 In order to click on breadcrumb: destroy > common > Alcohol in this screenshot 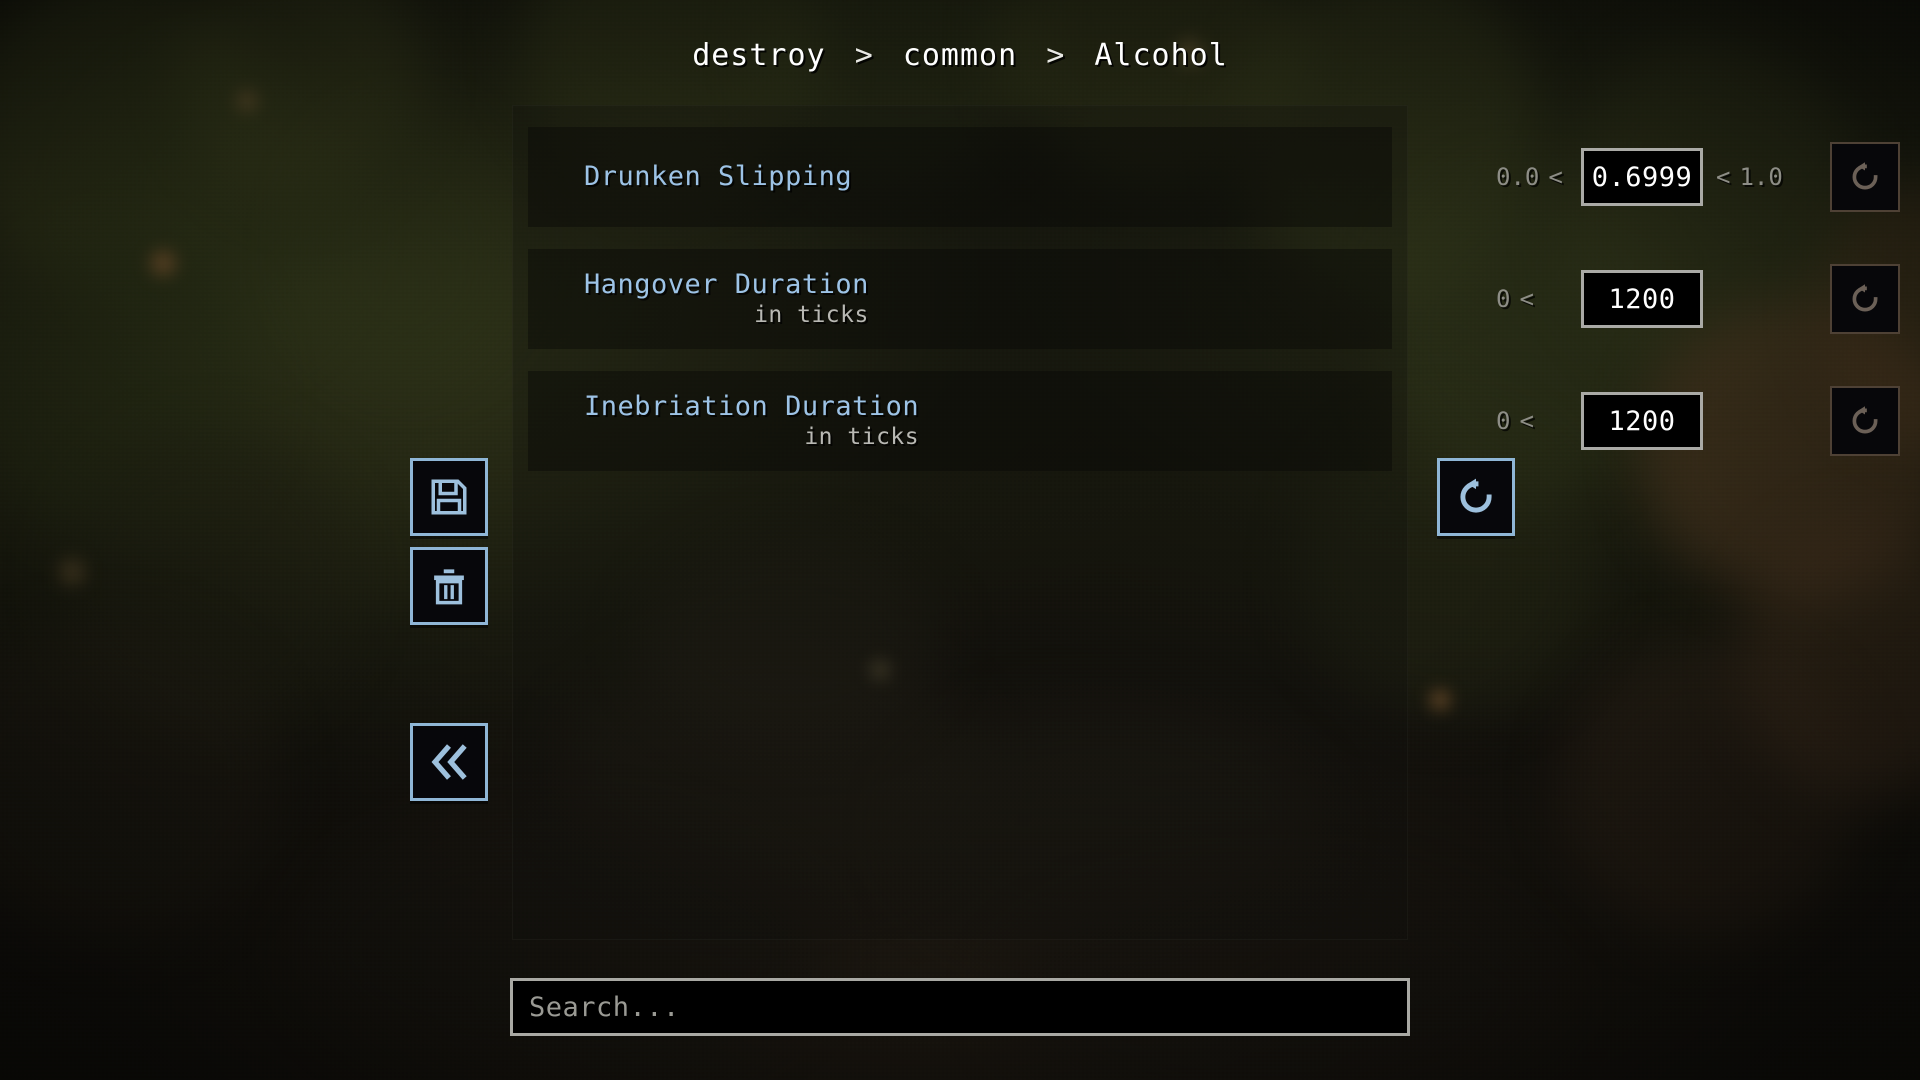, I will do `click(960, 55)`.